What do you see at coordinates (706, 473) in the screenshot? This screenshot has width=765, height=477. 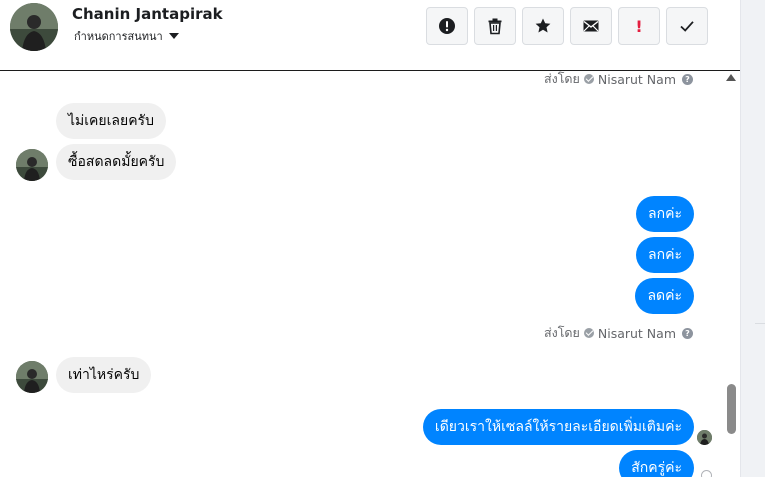 I see `delivery-status-icon` at bounding box center [706, 473].